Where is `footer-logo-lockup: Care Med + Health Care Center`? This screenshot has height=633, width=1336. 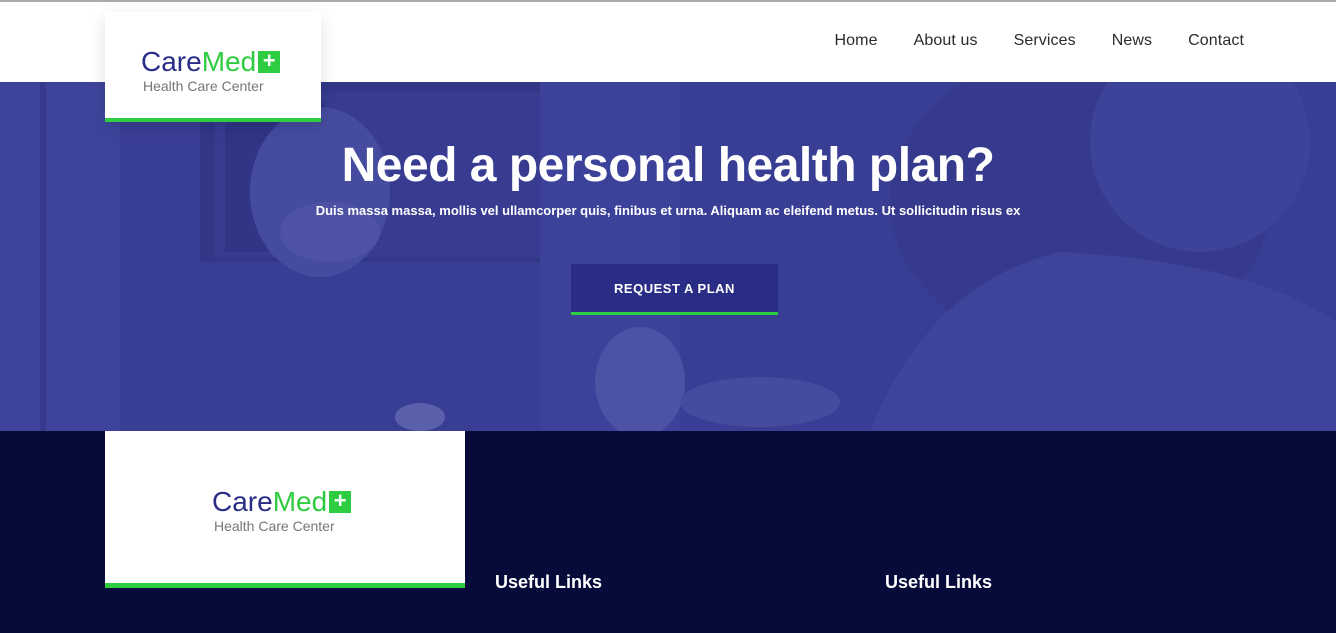
footer-logo-lockup: Care Med + Health Care Center is located at coordinates (282, 510).